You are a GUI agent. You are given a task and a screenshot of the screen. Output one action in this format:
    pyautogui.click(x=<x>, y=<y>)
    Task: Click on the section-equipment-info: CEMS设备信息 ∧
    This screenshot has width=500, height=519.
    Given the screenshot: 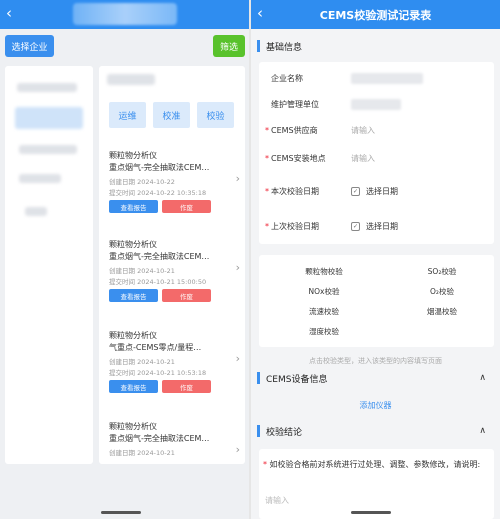 What is the action you would take?
    pyautogui.click(x=375, y=378)
    